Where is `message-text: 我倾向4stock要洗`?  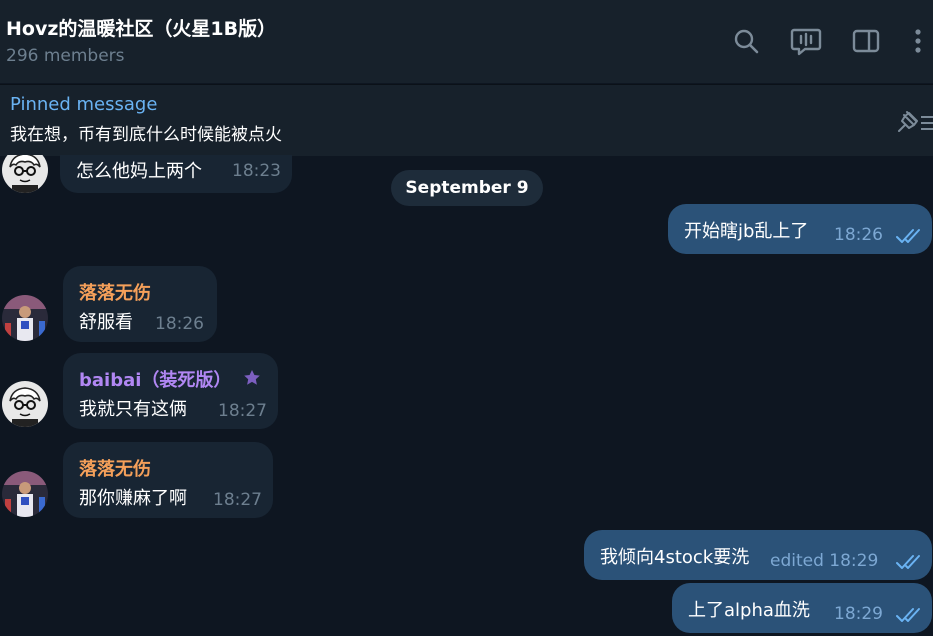 message-text: 我倾向4stock要洗 is located at coordinates (675, 557).